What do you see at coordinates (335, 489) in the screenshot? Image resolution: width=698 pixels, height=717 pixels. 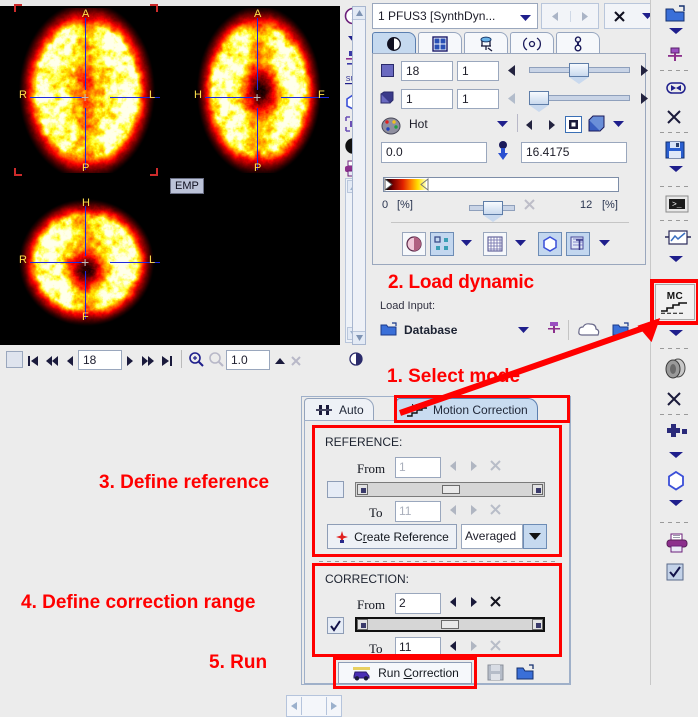 I see `reference-range-checkbox` at bounding box center [335, 489].